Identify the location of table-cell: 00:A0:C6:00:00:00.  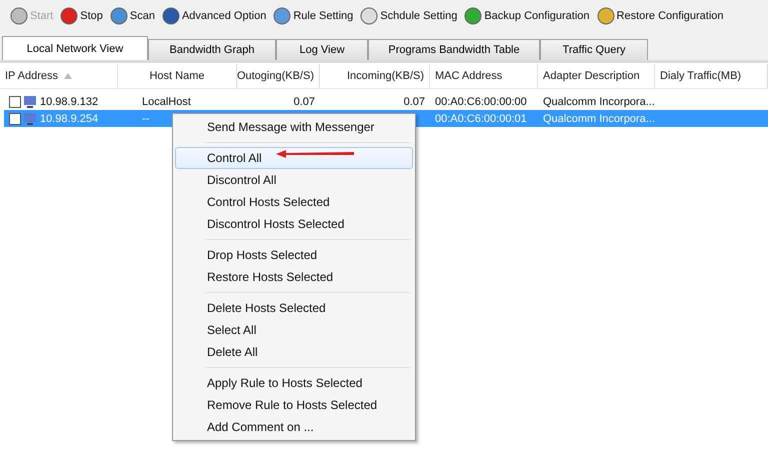
(481, 102).